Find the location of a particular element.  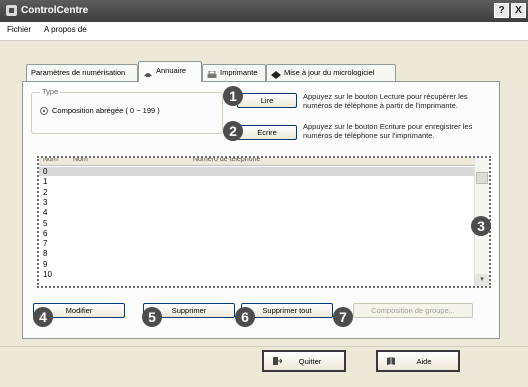

tab-scan-settings: Paramètres de numérisation is located at coordinates (82, 72).